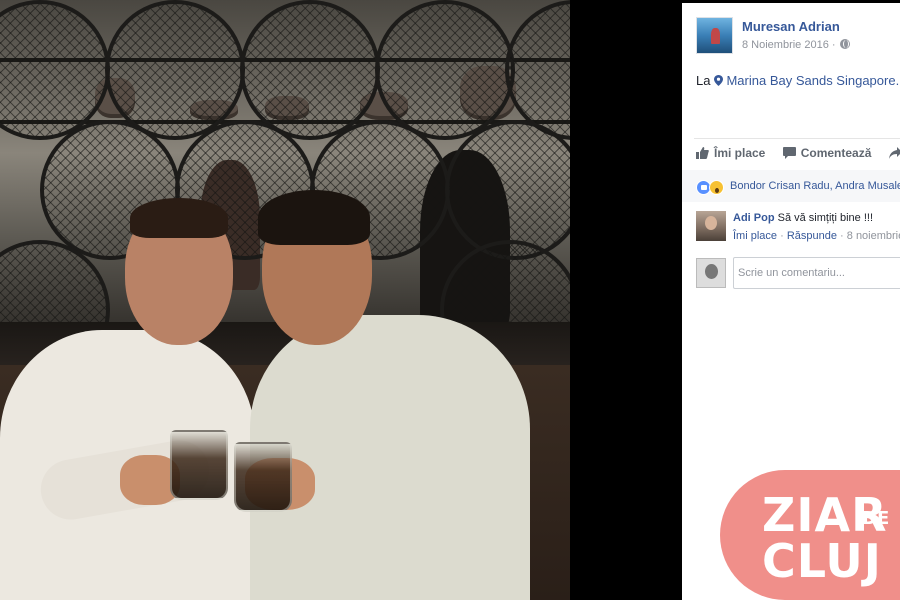 The image size is (900, 600). I want to click on comment-icon, so click(789, 153).